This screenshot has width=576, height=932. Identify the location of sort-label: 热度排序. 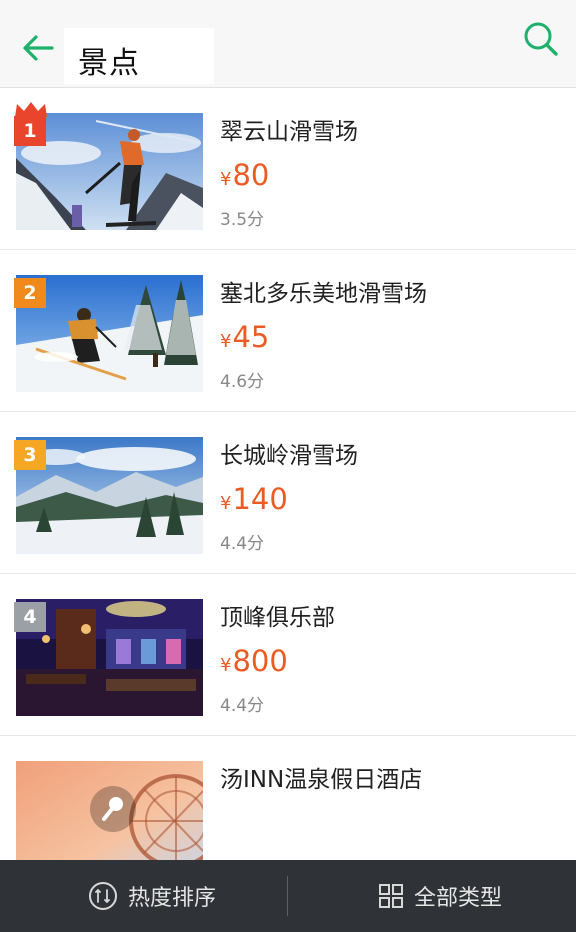
(172, 898).